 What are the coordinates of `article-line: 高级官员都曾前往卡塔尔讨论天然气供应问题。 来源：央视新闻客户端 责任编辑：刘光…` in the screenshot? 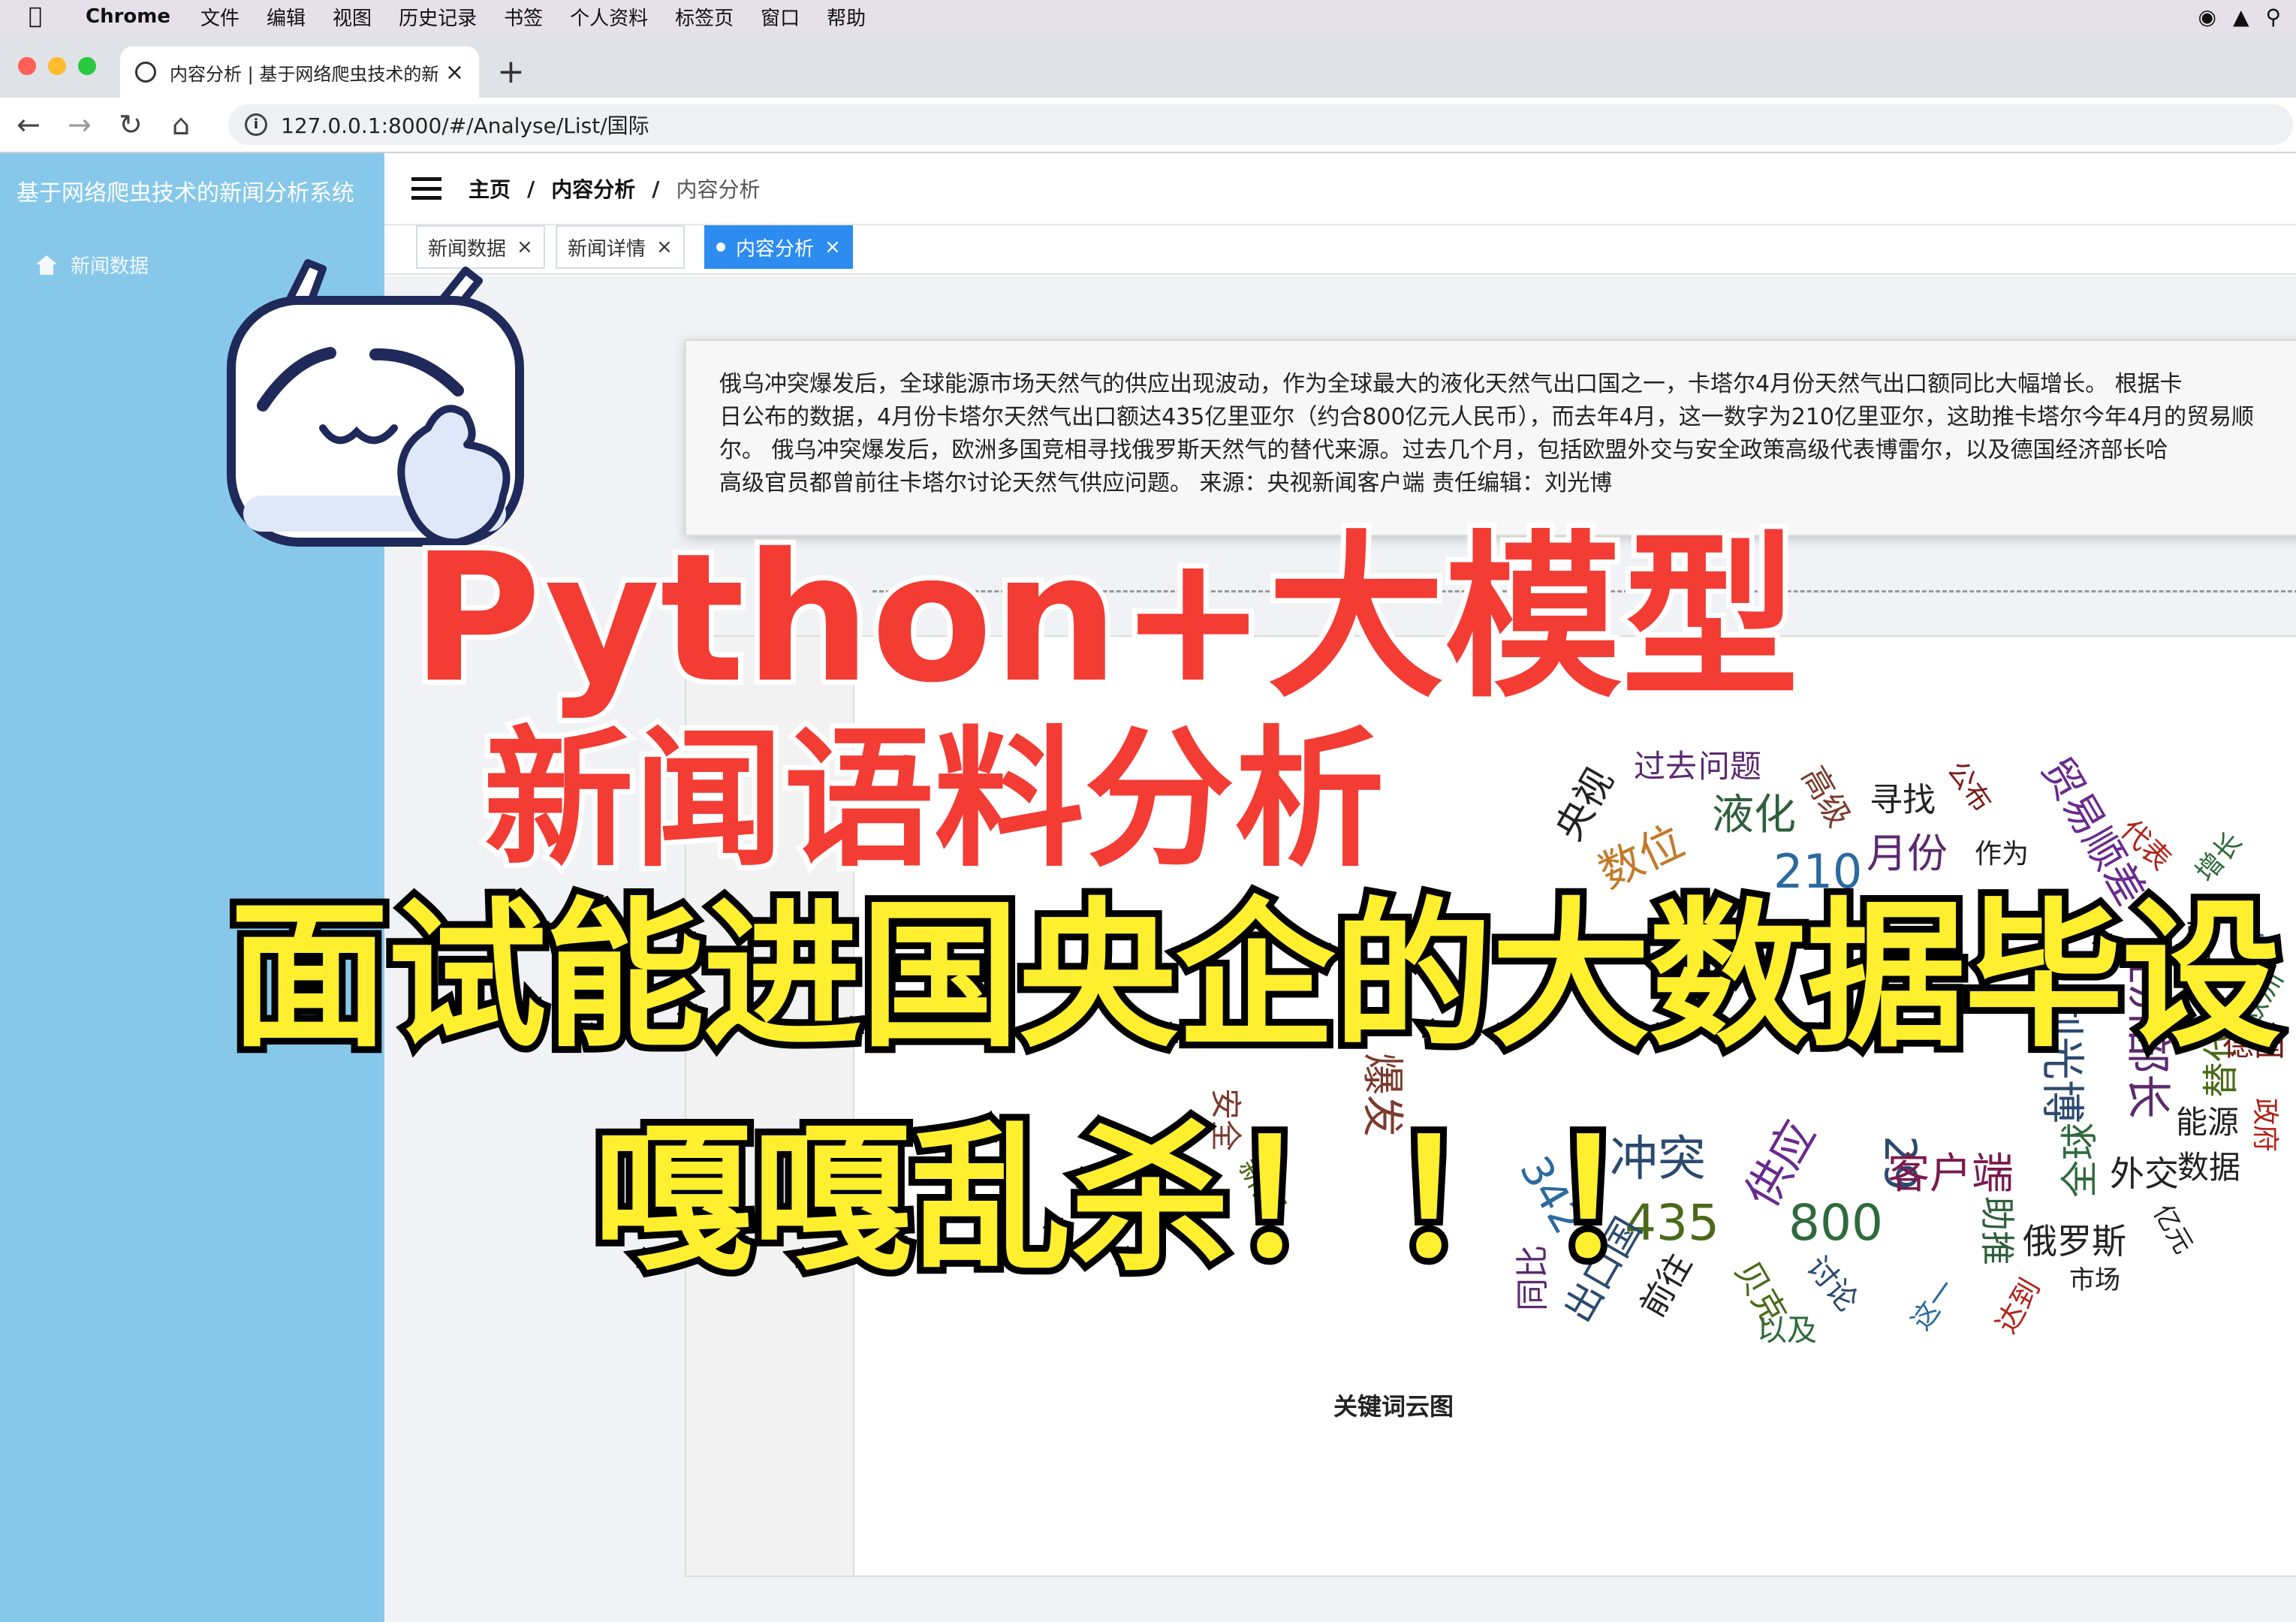 It's located at (1166, 483).